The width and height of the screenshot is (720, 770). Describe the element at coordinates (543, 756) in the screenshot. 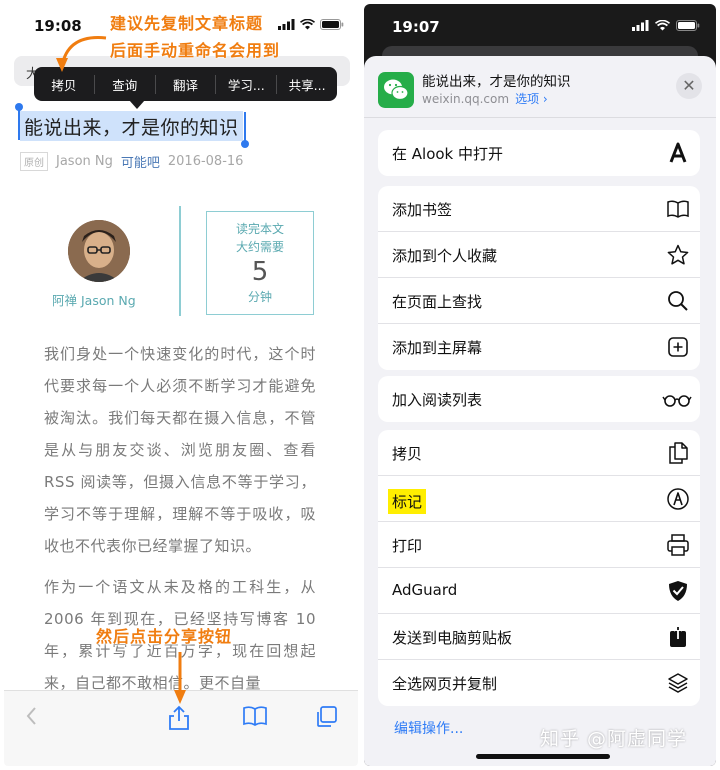

I see `home-indicator` at that location.